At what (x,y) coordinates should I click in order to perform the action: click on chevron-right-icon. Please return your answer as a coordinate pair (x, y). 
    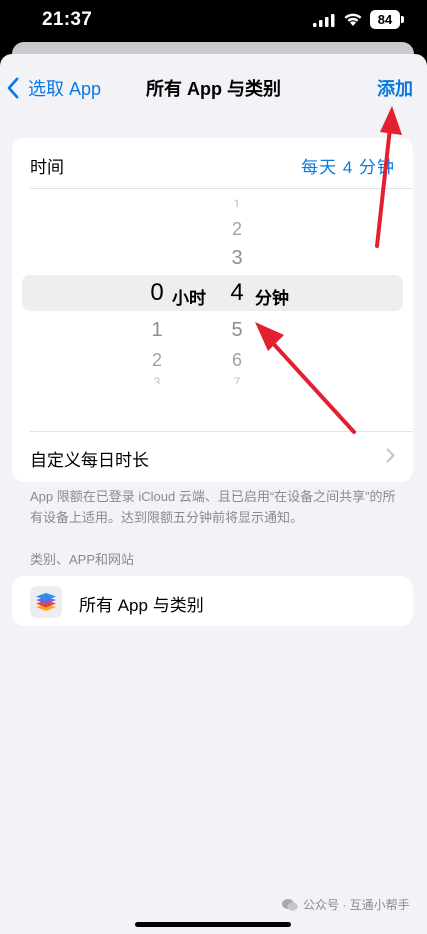
    Looking at the image, I should click on (390, 455).